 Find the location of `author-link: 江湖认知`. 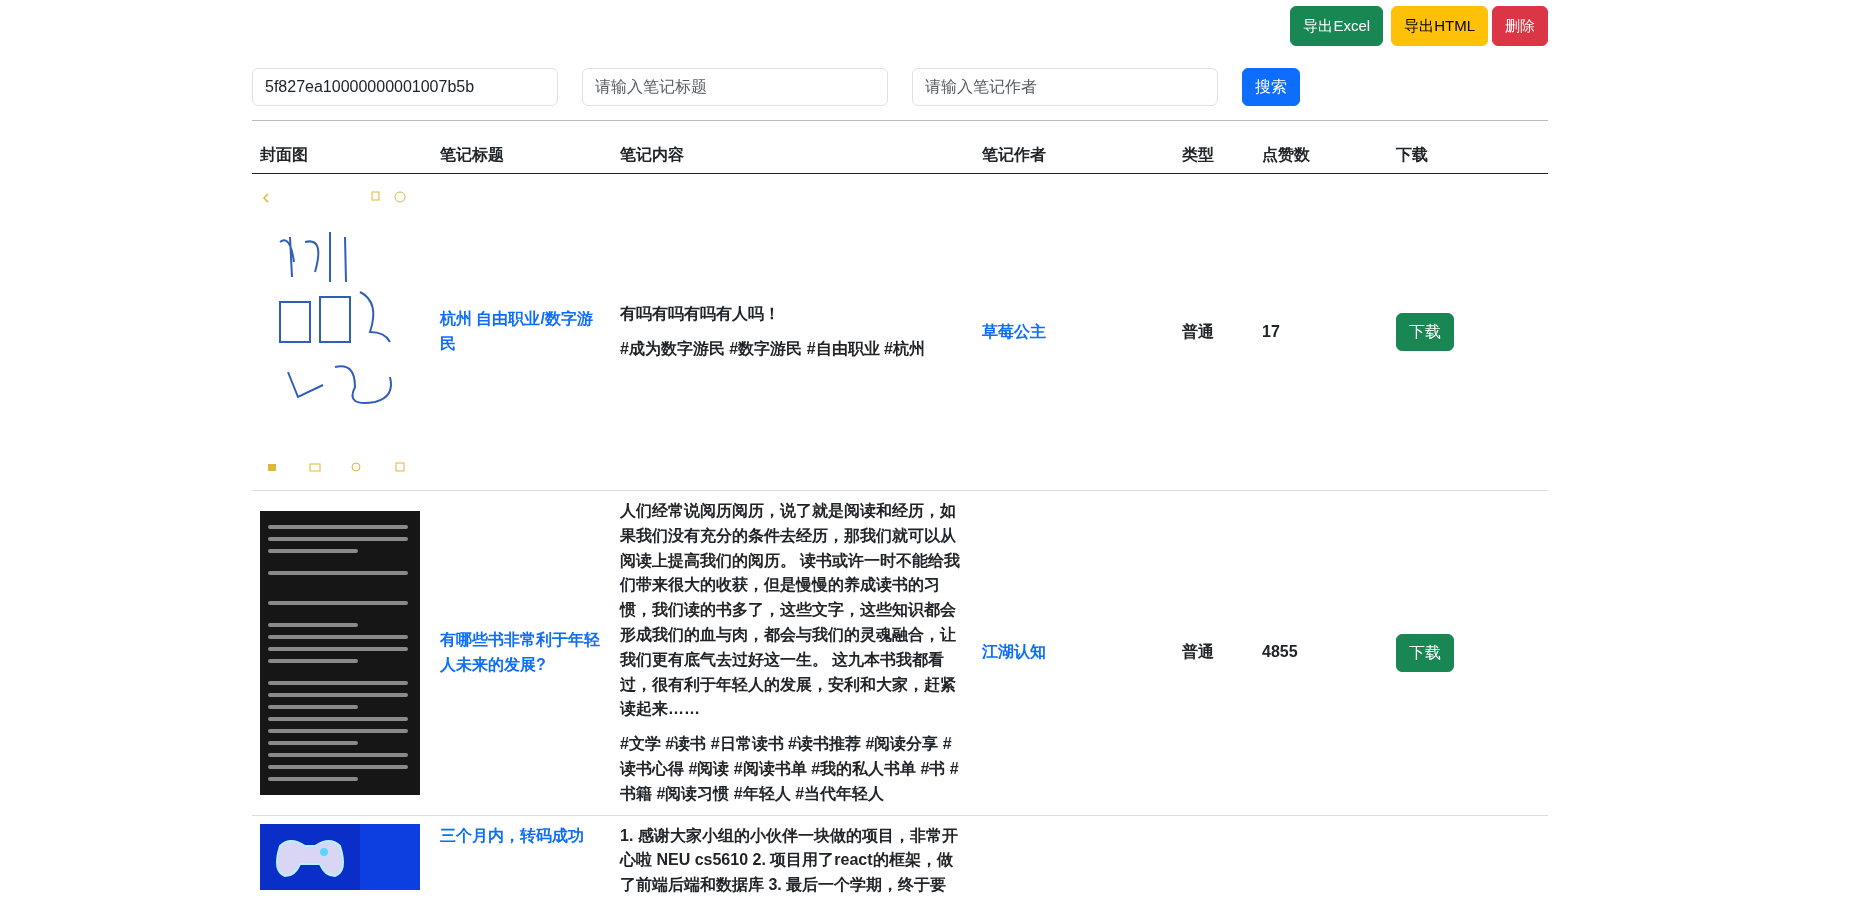

author-link: 江湖认知 is located at coordinates (1074, 653).